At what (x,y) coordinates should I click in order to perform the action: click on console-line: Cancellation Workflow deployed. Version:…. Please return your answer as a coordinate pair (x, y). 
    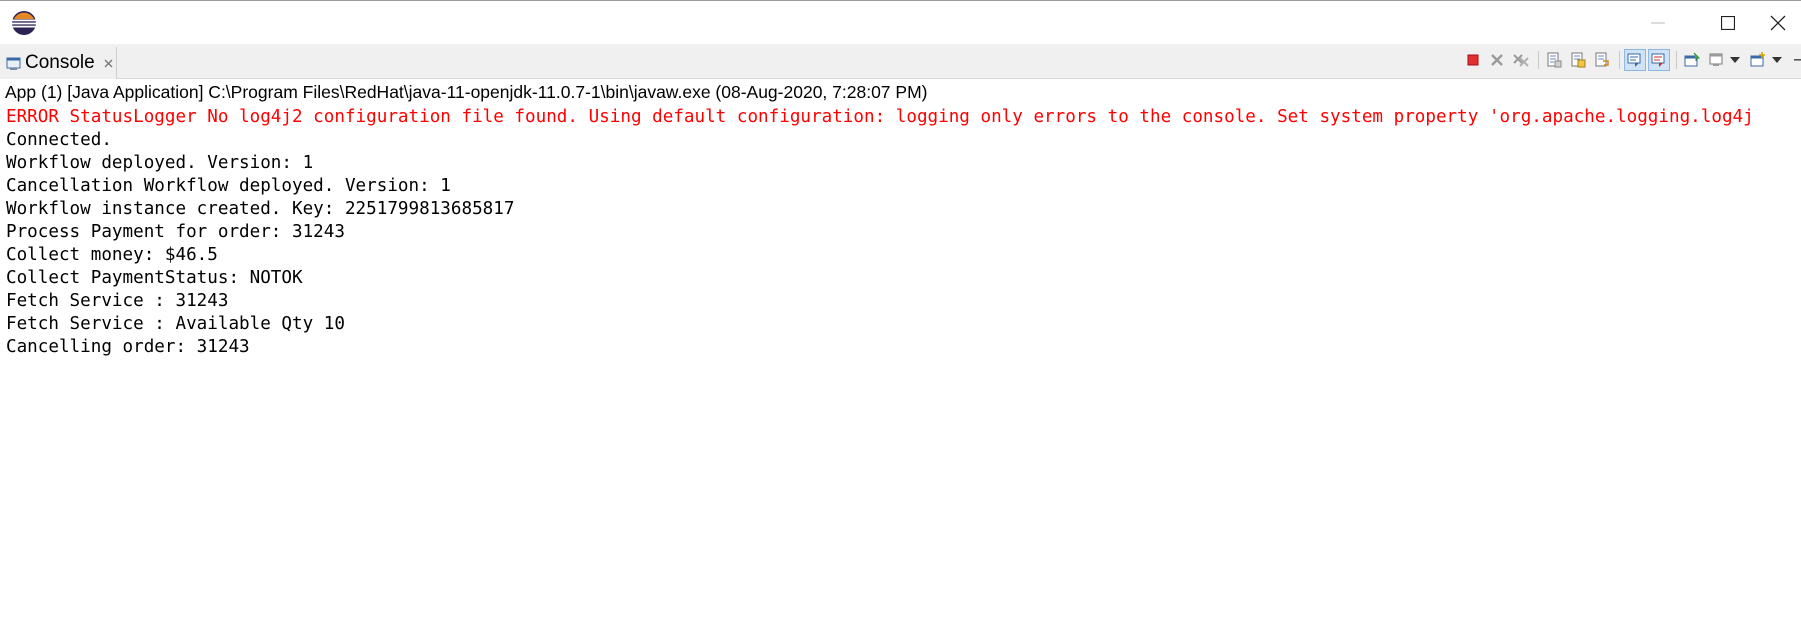
    Looking at the image, I should click on (228, 186).